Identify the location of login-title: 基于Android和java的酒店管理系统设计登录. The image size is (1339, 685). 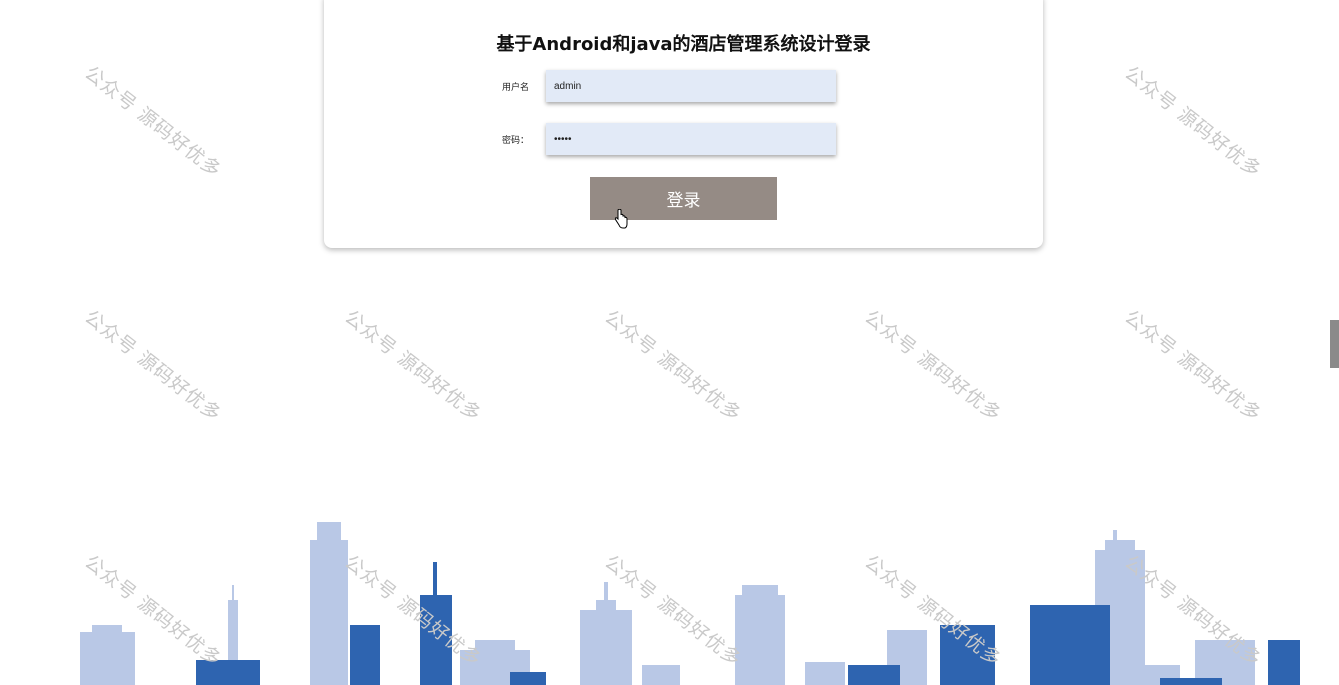
(683, 44).